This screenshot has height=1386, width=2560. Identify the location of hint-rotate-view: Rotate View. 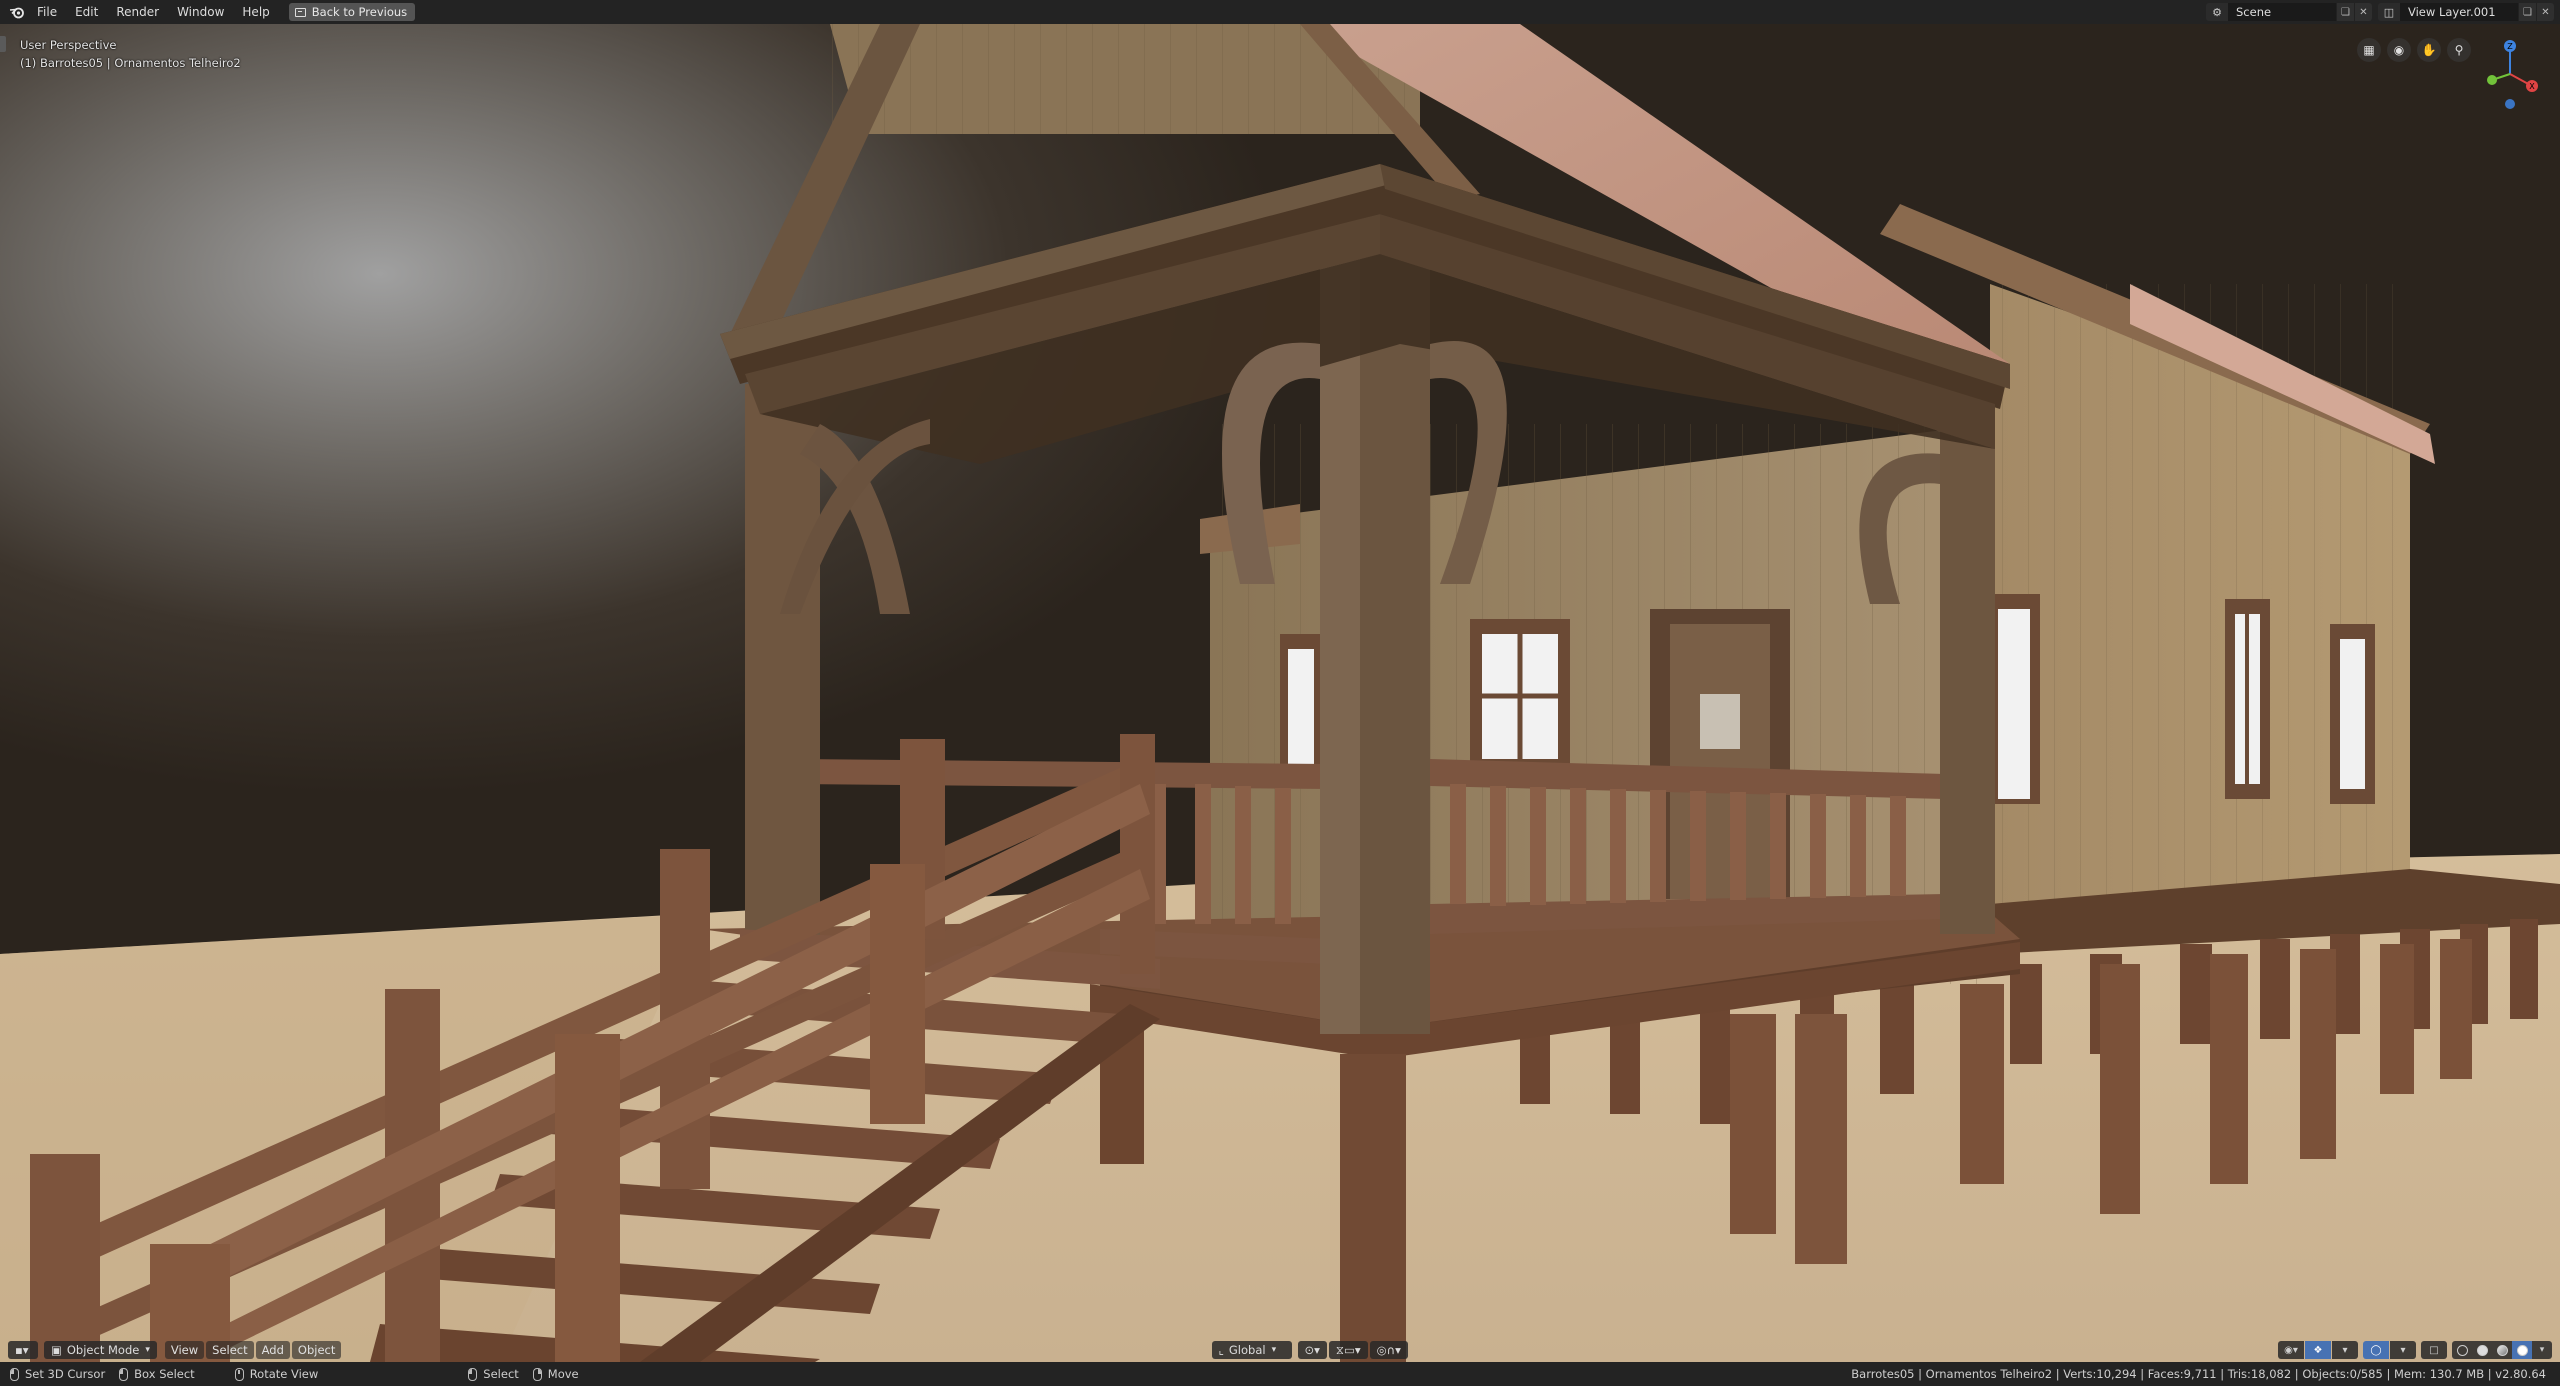
(276, 1374).